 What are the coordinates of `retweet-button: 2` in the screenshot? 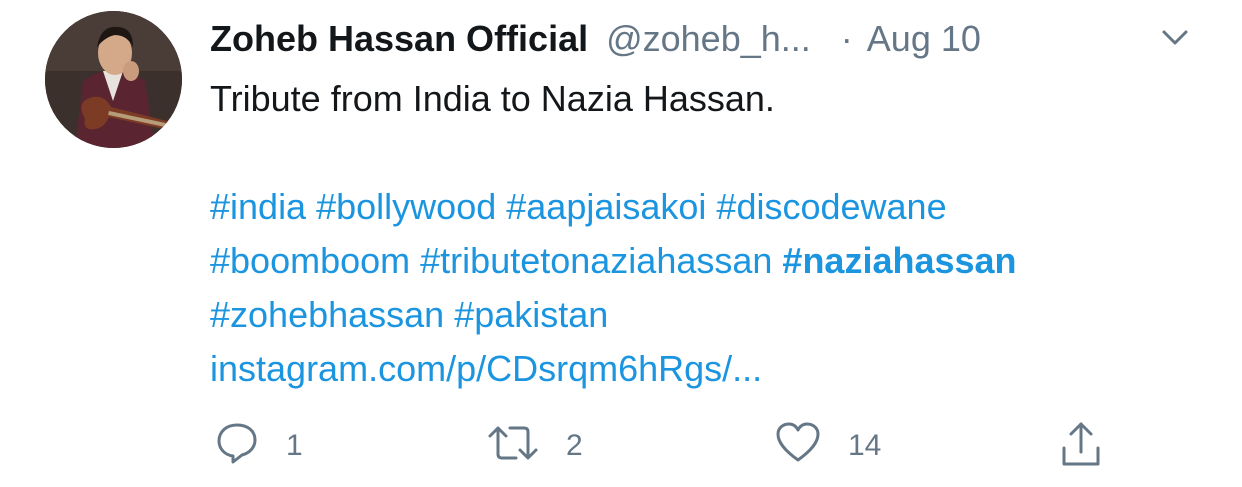 It's located at (534, 445).